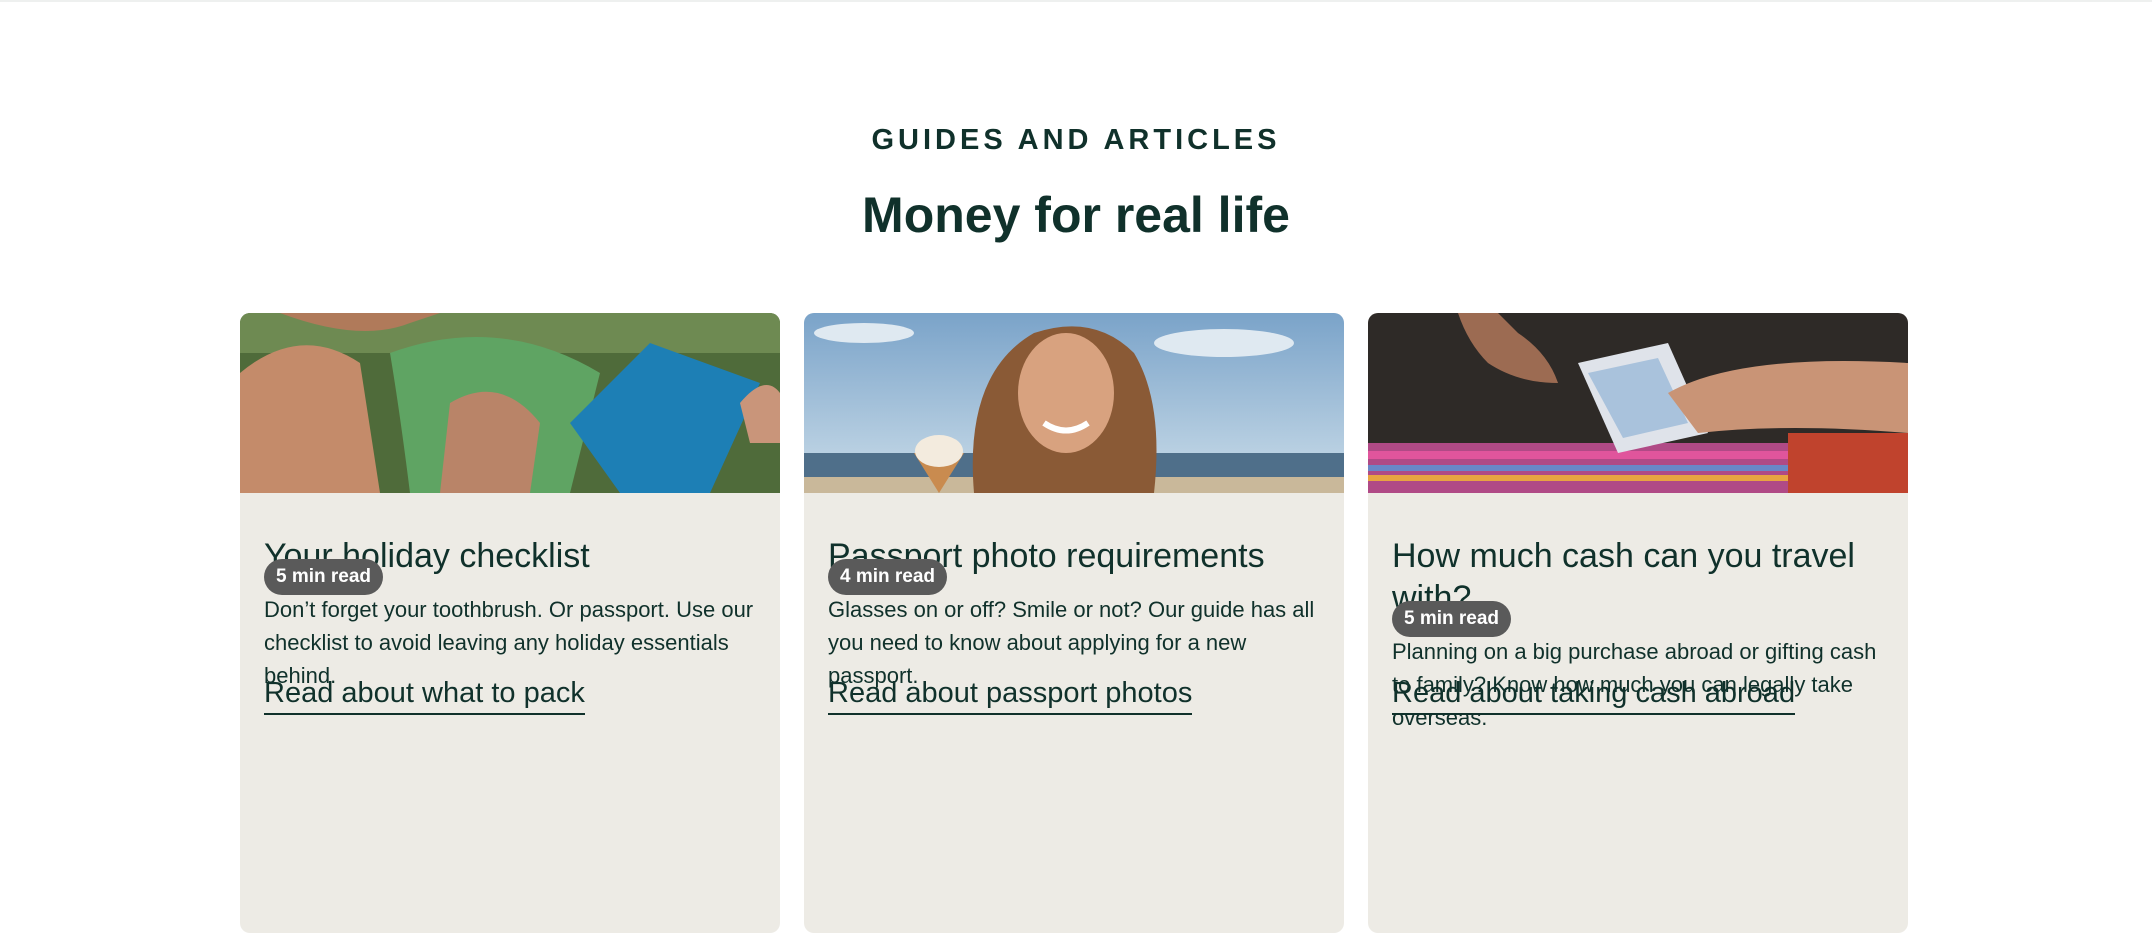  I want to click on read-about-what-to-pack-link: Read about what to pack, so click(424, 695).